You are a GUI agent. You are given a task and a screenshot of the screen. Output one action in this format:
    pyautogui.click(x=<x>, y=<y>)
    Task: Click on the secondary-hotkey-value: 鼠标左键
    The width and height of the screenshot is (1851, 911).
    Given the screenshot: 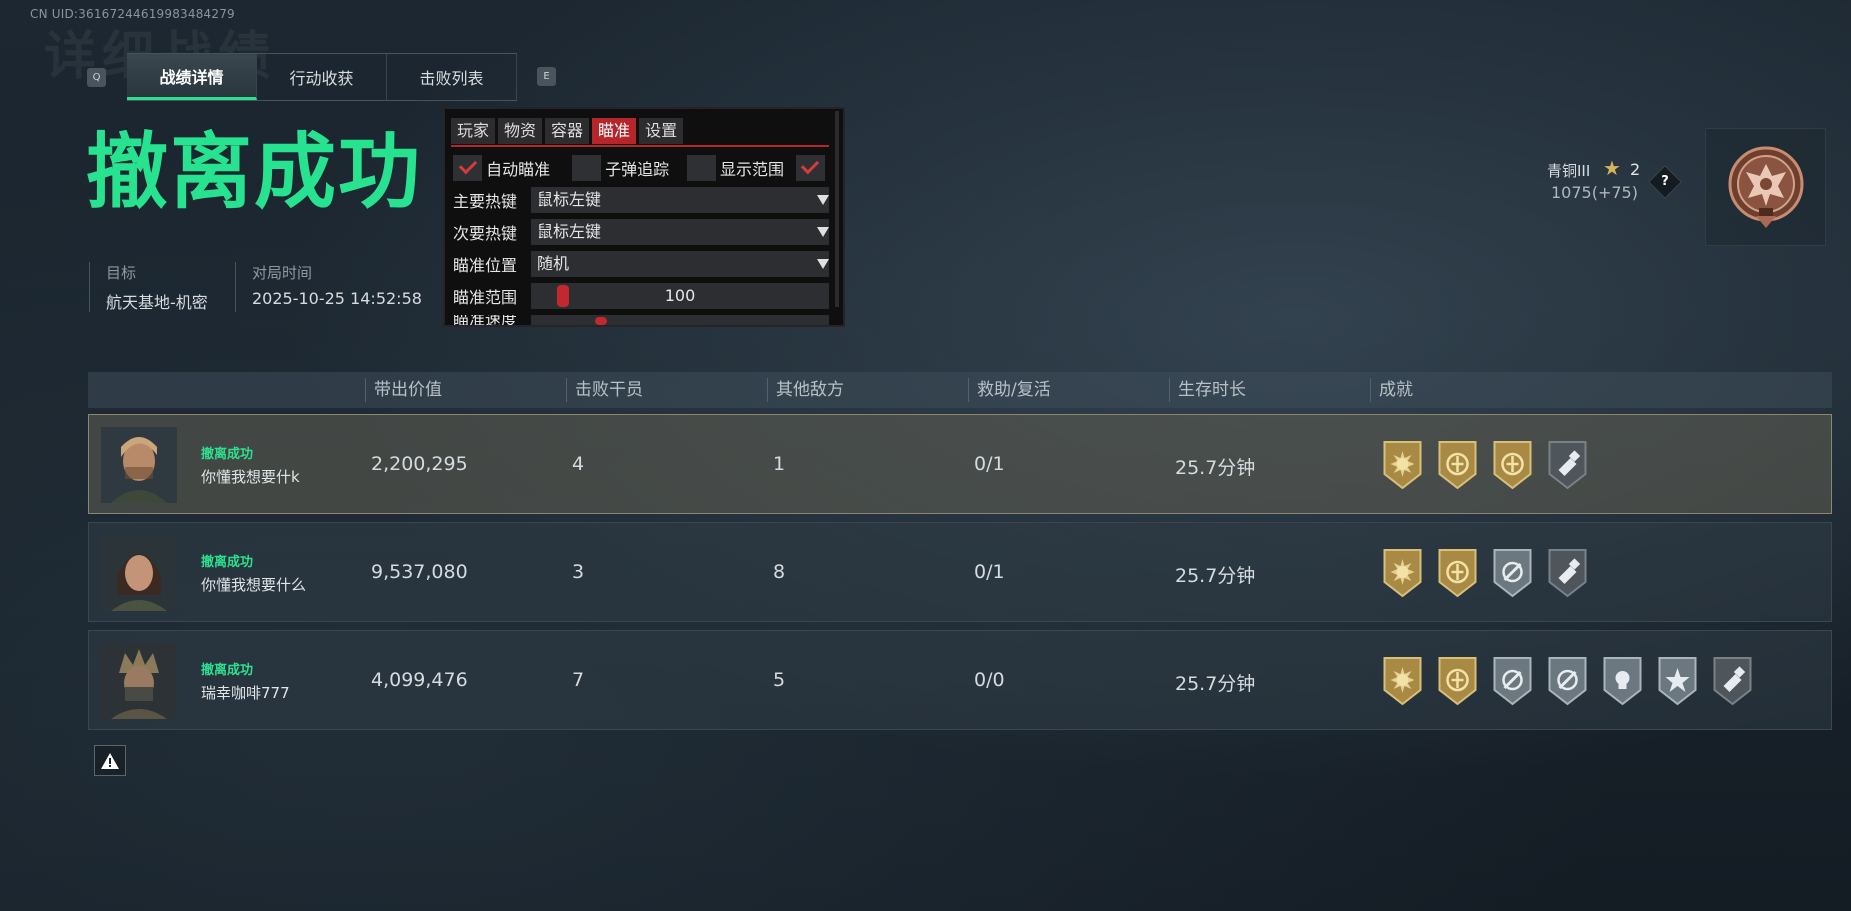 What is the action you would take?
    pyautogui.click(x=569, y=231)
    